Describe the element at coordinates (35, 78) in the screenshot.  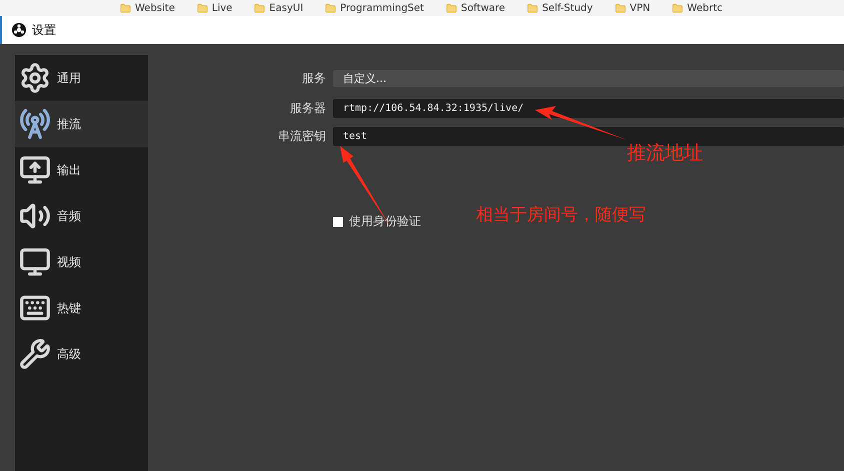
I see `settings-icon` at that location.